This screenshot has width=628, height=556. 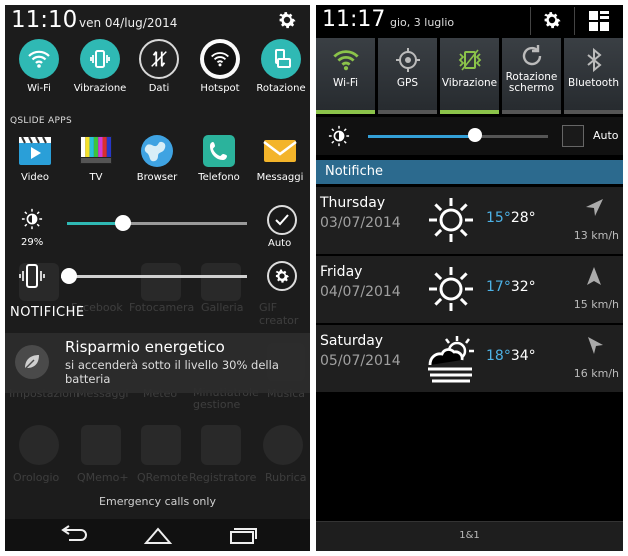 What do you see at coordinates (596, 235) in the screenshot?
I see `wind-speed: 13 km/h` at bounding box center [596, 235].